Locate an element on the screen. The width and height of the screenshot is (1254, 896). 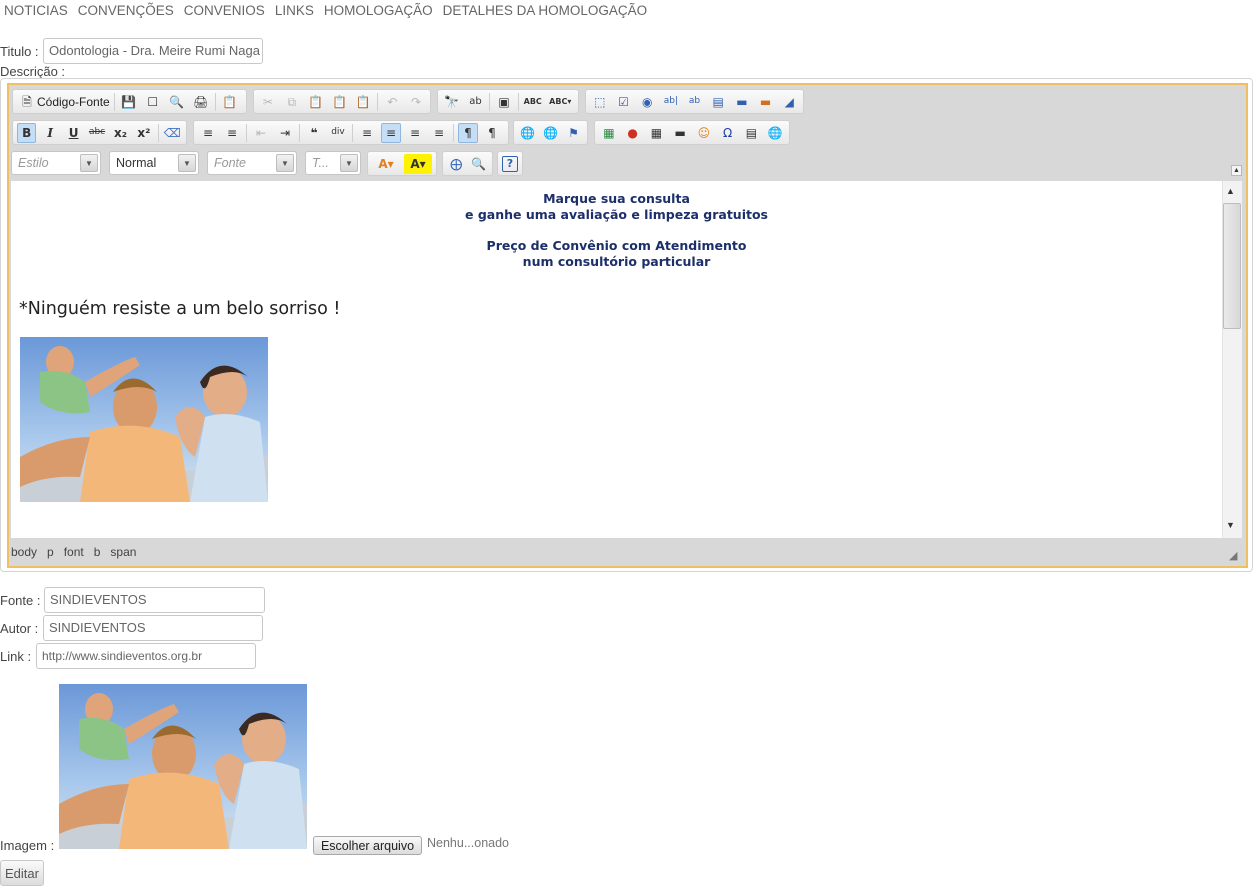
image-button-icon: ▬ is located at coordinates (766, 102).